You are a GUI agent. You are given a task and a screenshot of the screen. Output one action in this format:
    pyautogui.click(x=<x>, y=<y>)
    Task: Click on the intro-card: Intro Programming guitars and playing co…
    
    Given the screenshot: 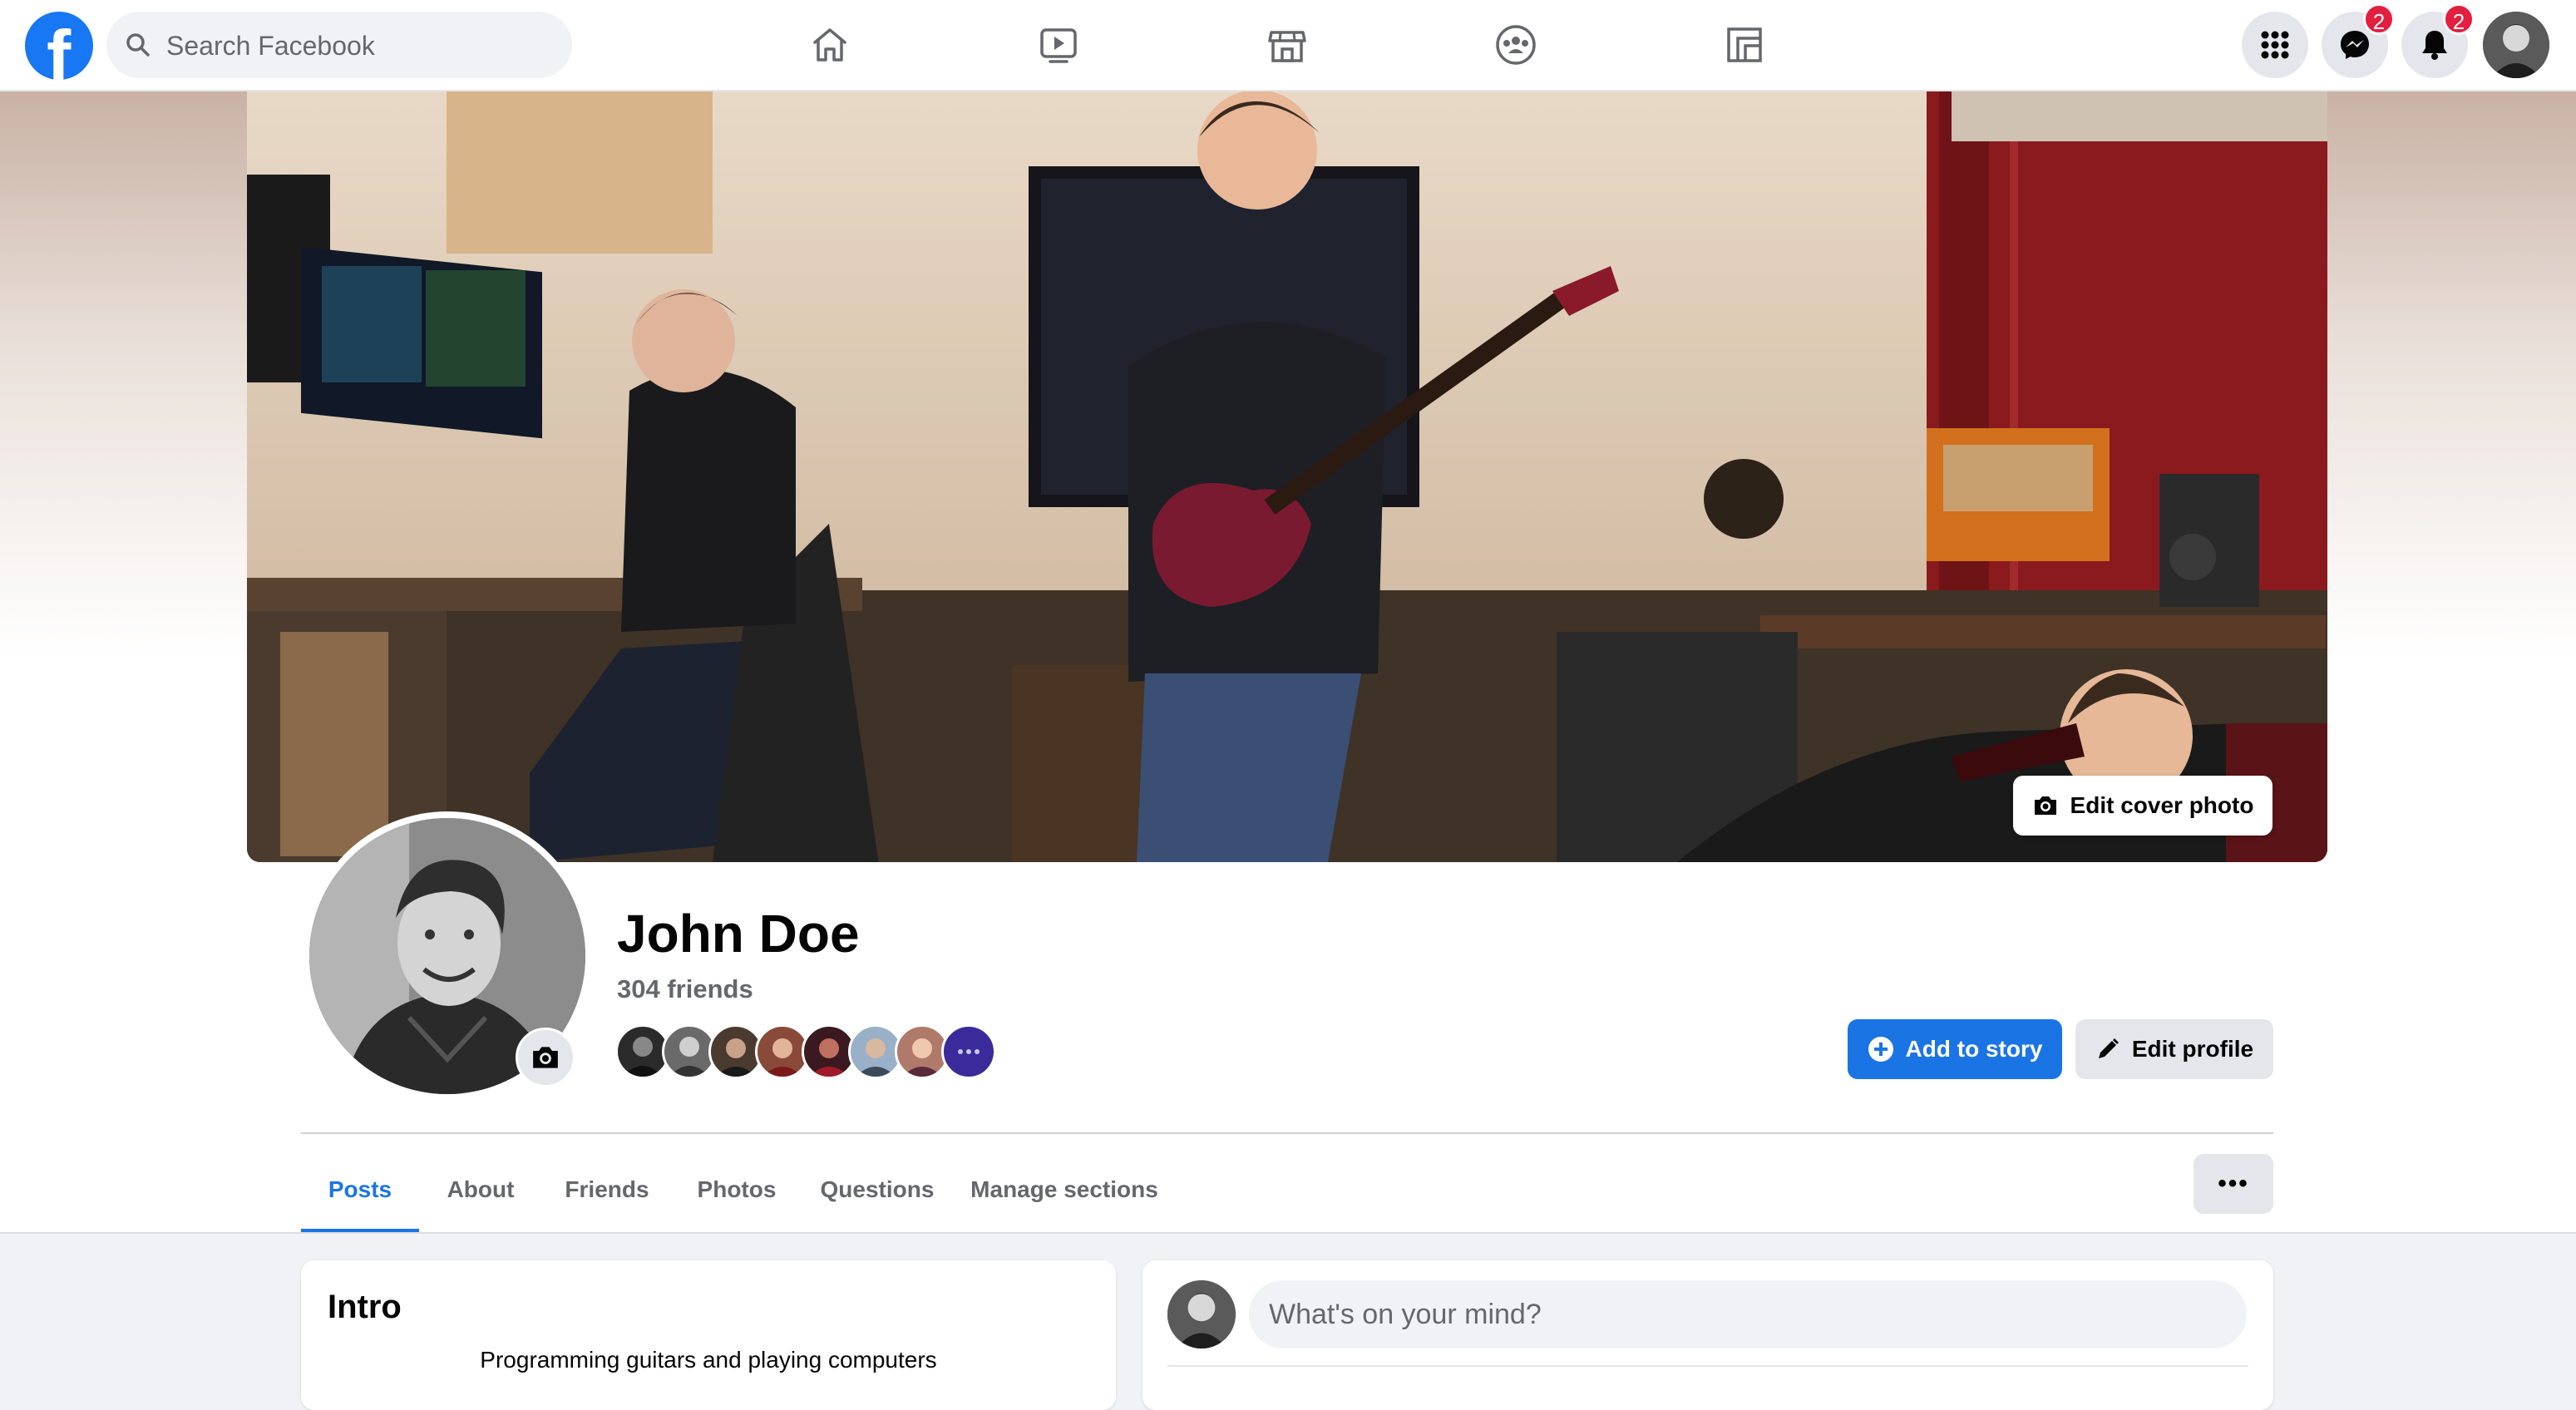 What is the action you would take?
    pyautogui.click(x=708, y=1335)
    